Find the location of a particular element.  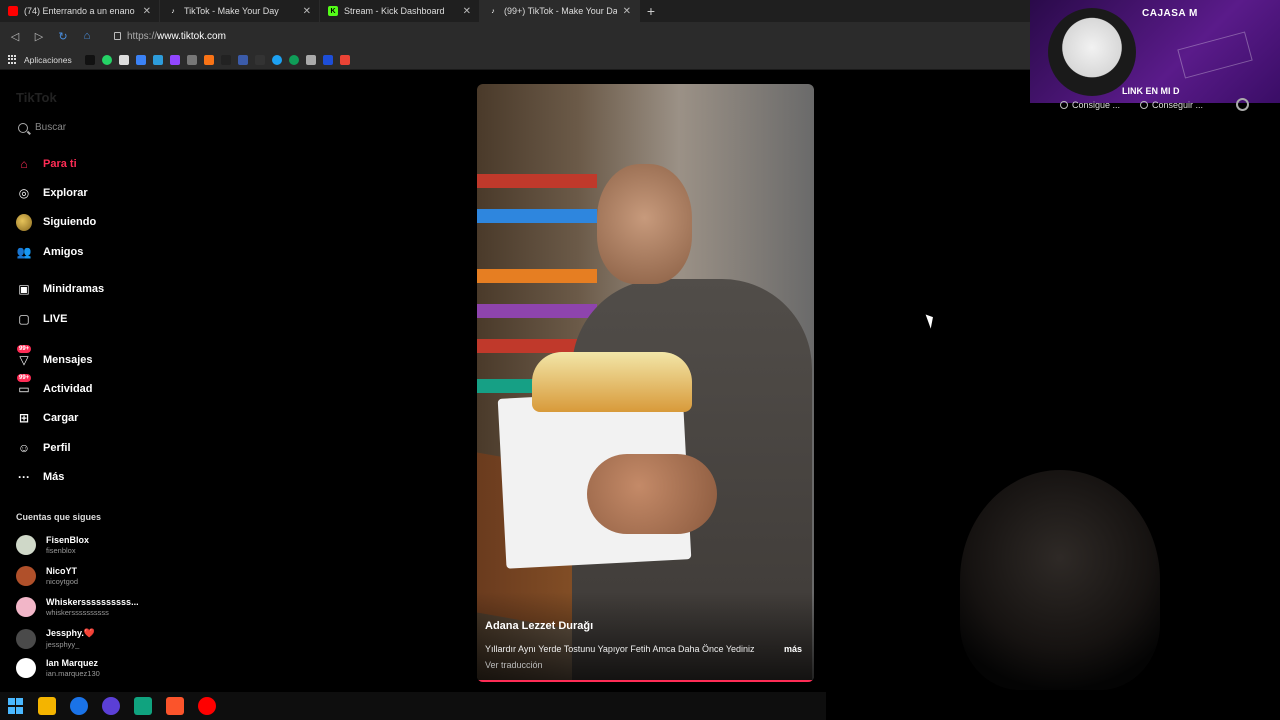

document-icon is located at coordinates (123, 59).